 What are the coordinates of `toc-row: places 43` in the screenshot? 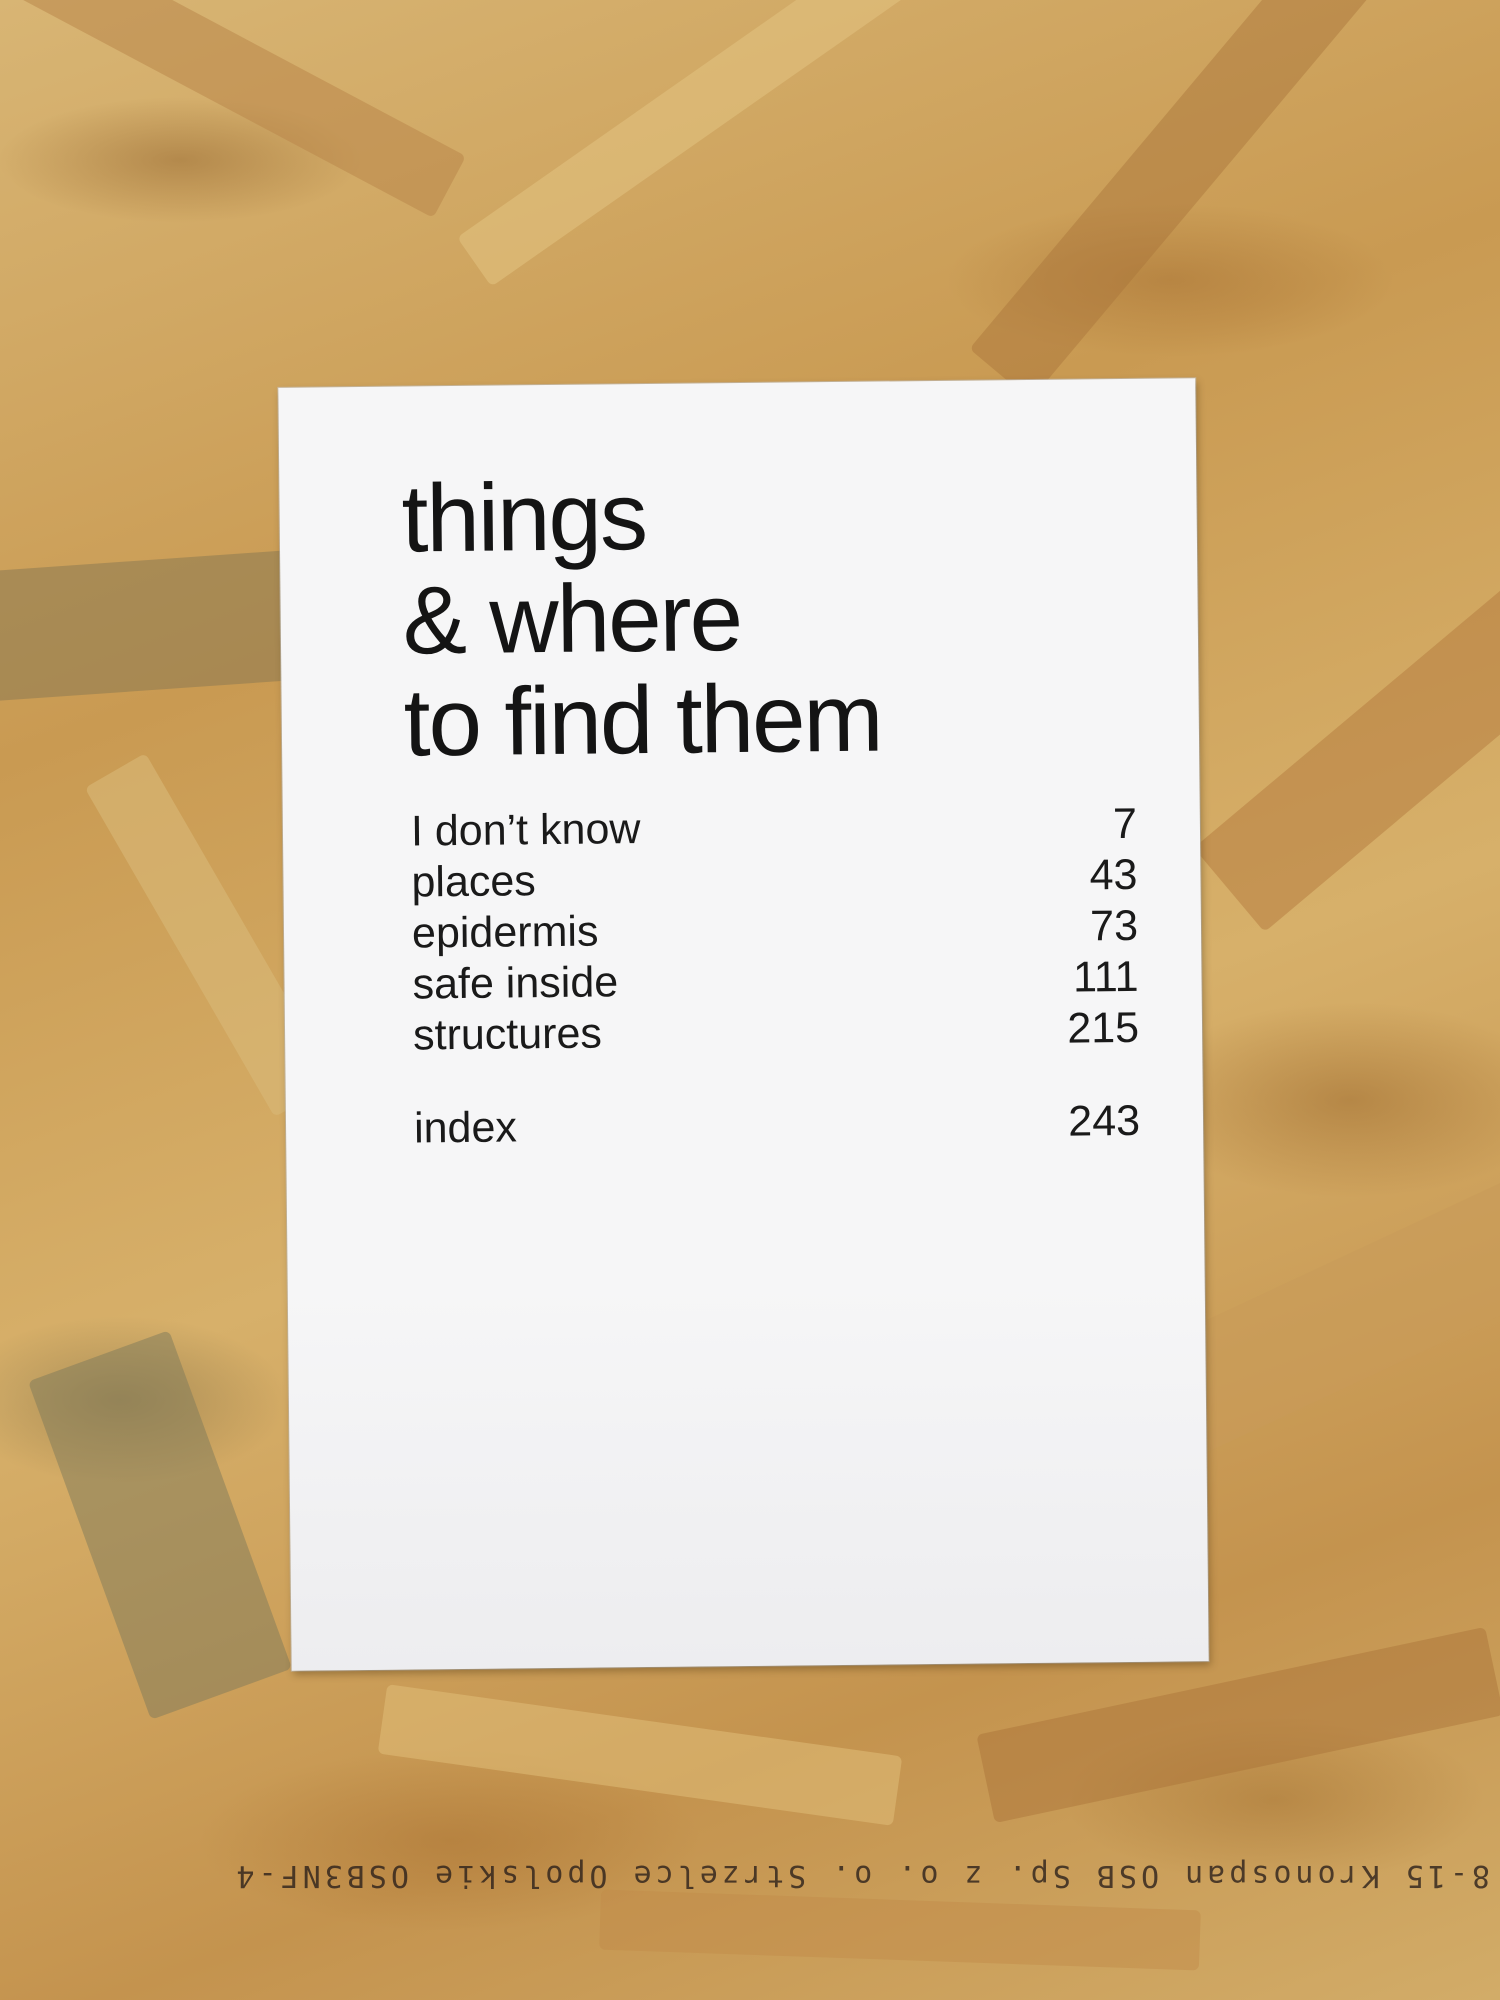 It's located at (774, 879).